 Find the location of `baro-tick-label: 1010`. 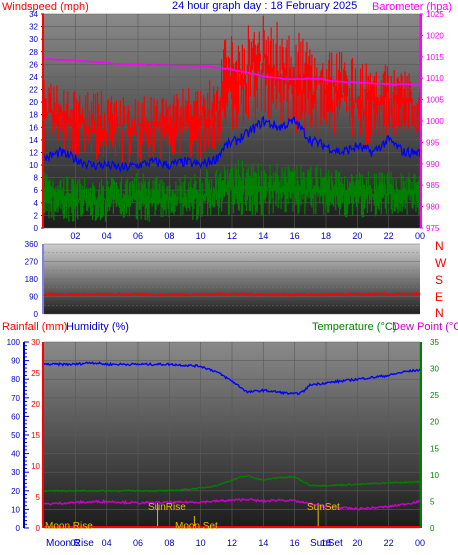

baro-tick-label: 1010 is located at coordinates (435, 78).